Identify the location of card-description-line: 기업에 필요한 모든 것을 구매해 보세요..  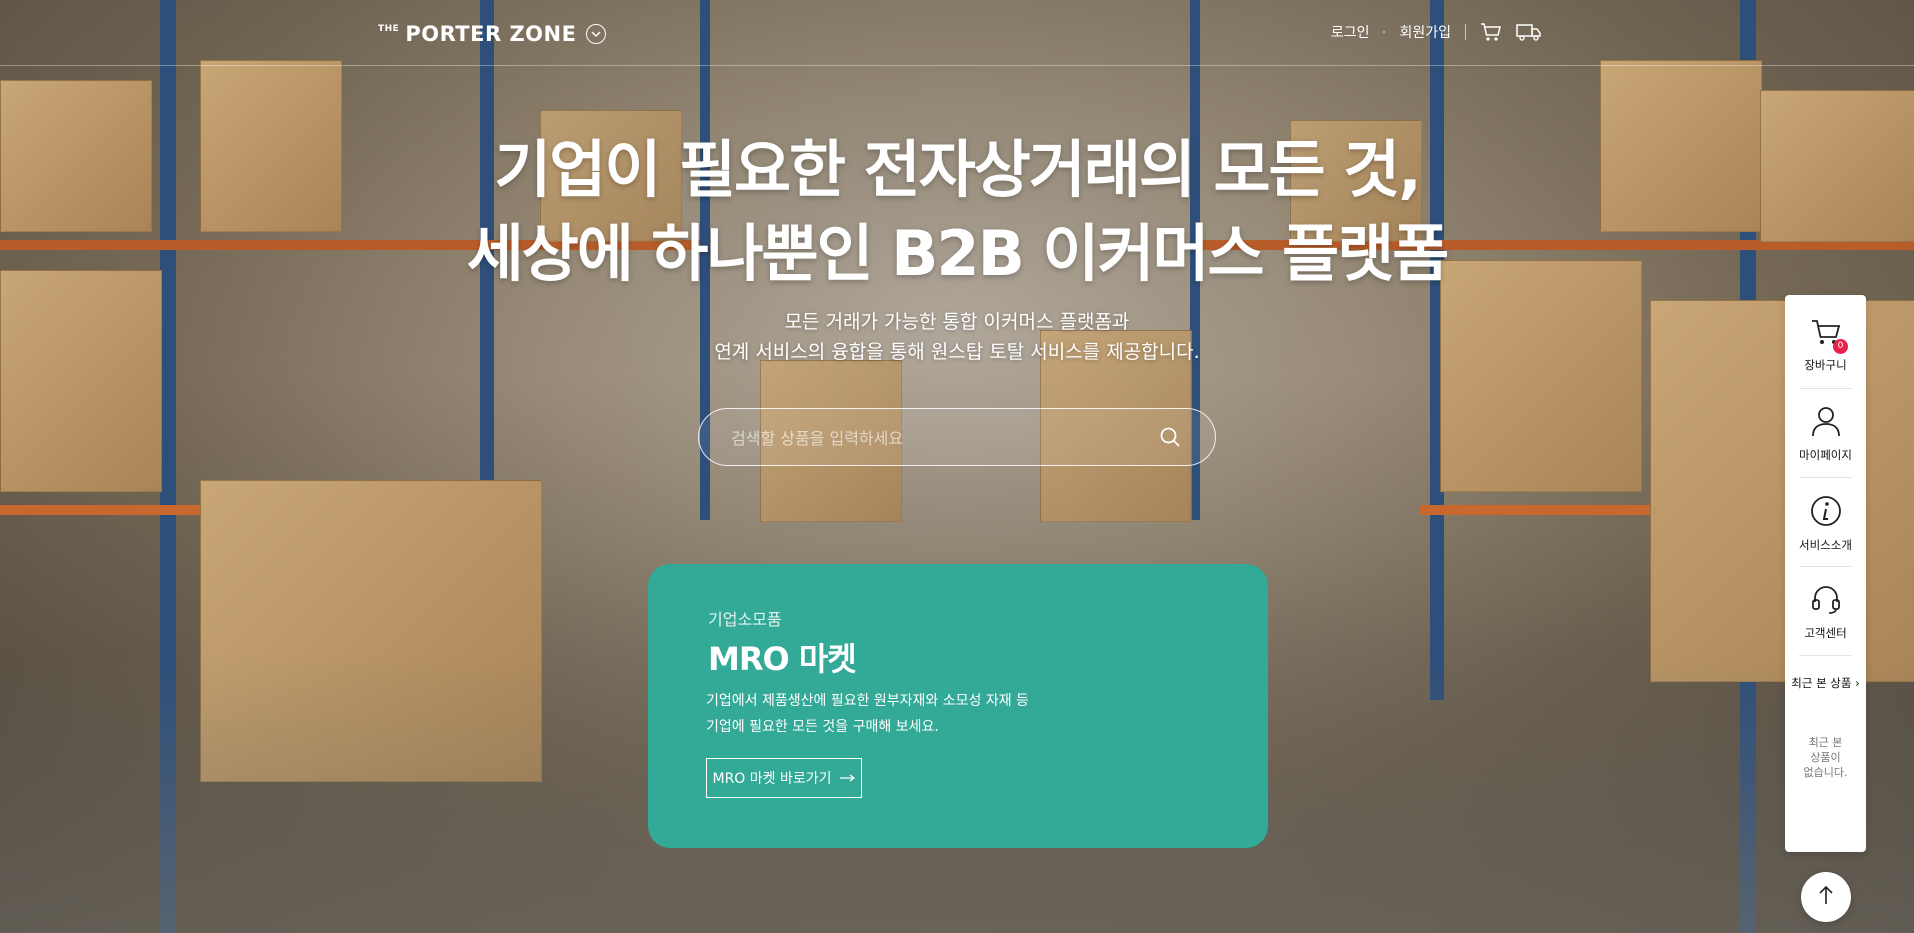
(822, 727).